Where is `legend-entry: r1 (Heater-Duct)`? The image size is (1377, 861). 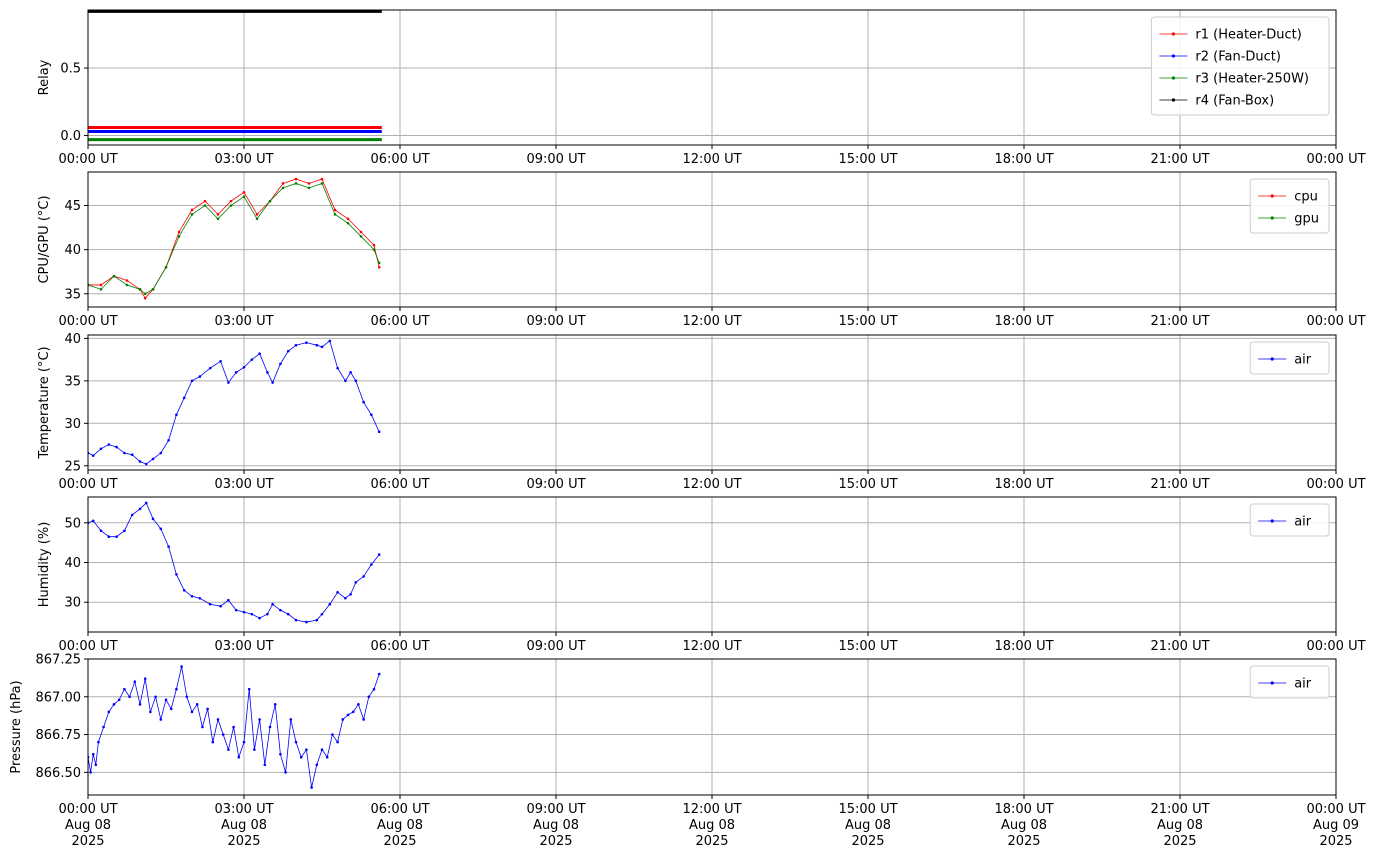 legend-entry: r1 (Heater-Duct) is located at coordinates (1248, 35).